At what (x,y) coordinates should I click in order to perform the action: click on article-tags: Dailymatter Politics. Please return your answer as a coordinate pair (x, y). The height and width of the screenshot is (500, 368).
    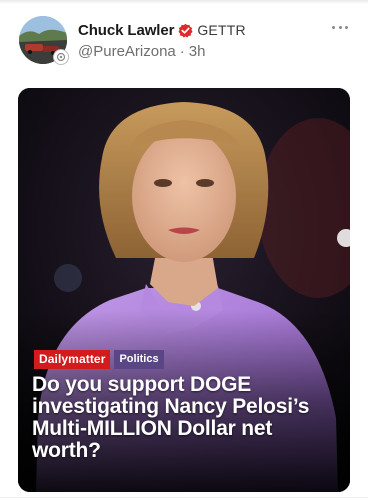
    Looking at the image, I should click on (99, 359).